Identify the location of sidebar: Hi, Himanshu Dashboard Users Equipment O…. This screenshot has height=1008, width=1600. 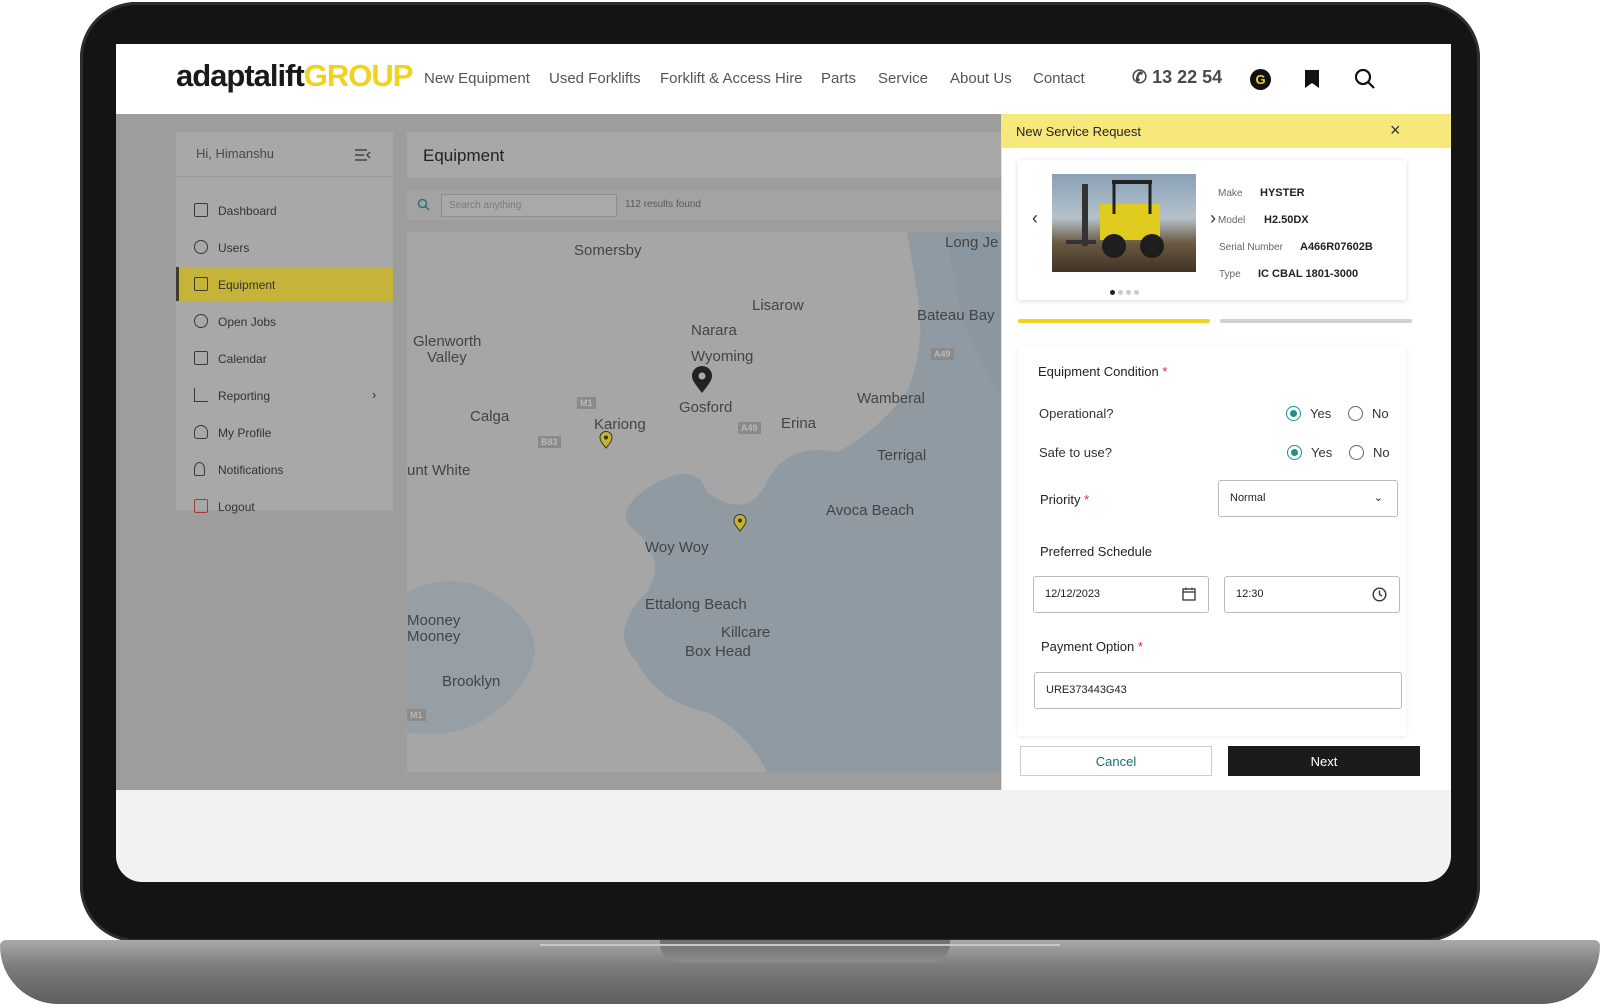
(284, 323).